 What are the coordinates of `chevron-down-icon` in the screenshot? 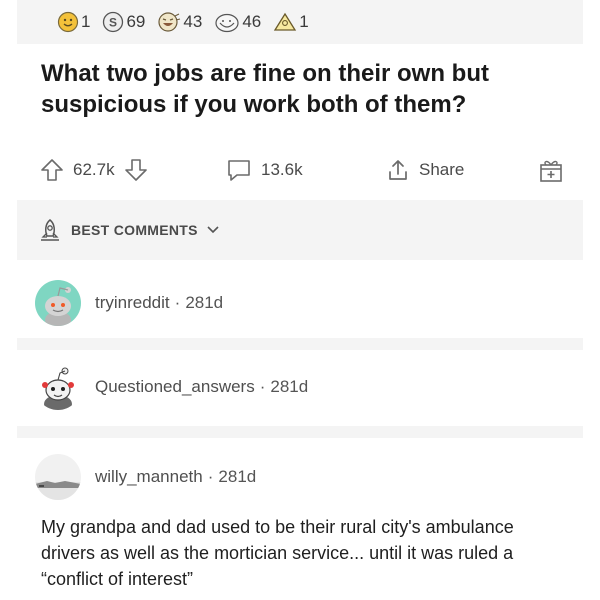 It's located at (213, 230).